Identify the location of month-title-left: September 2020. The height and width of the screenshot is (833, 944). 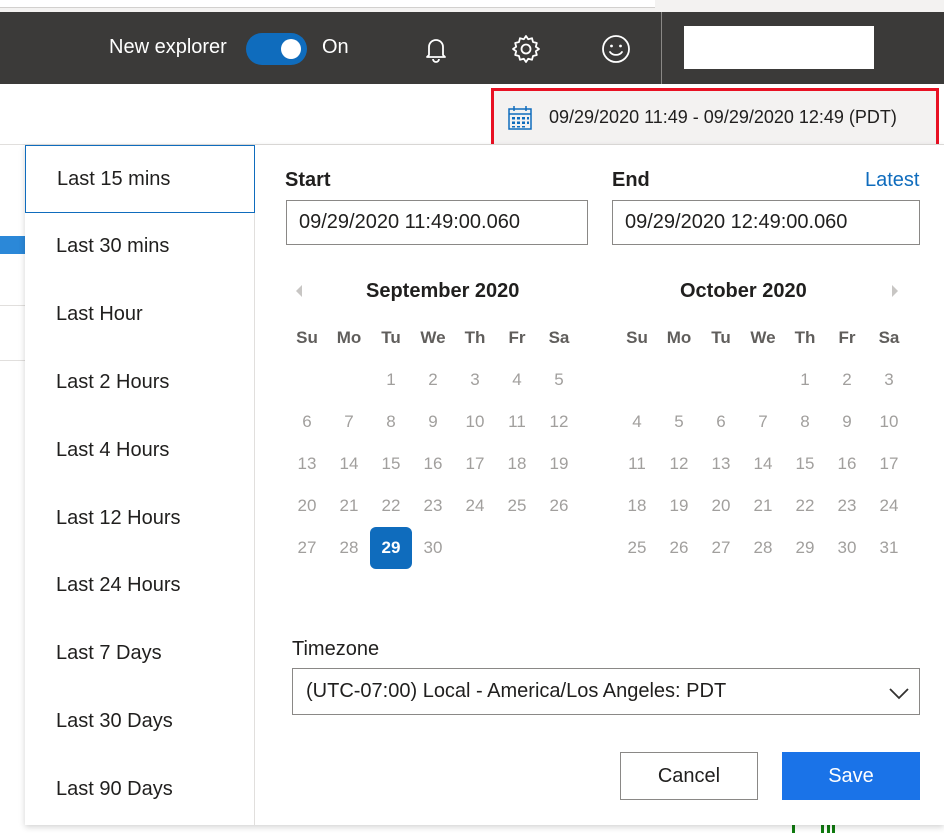
(443, 291).